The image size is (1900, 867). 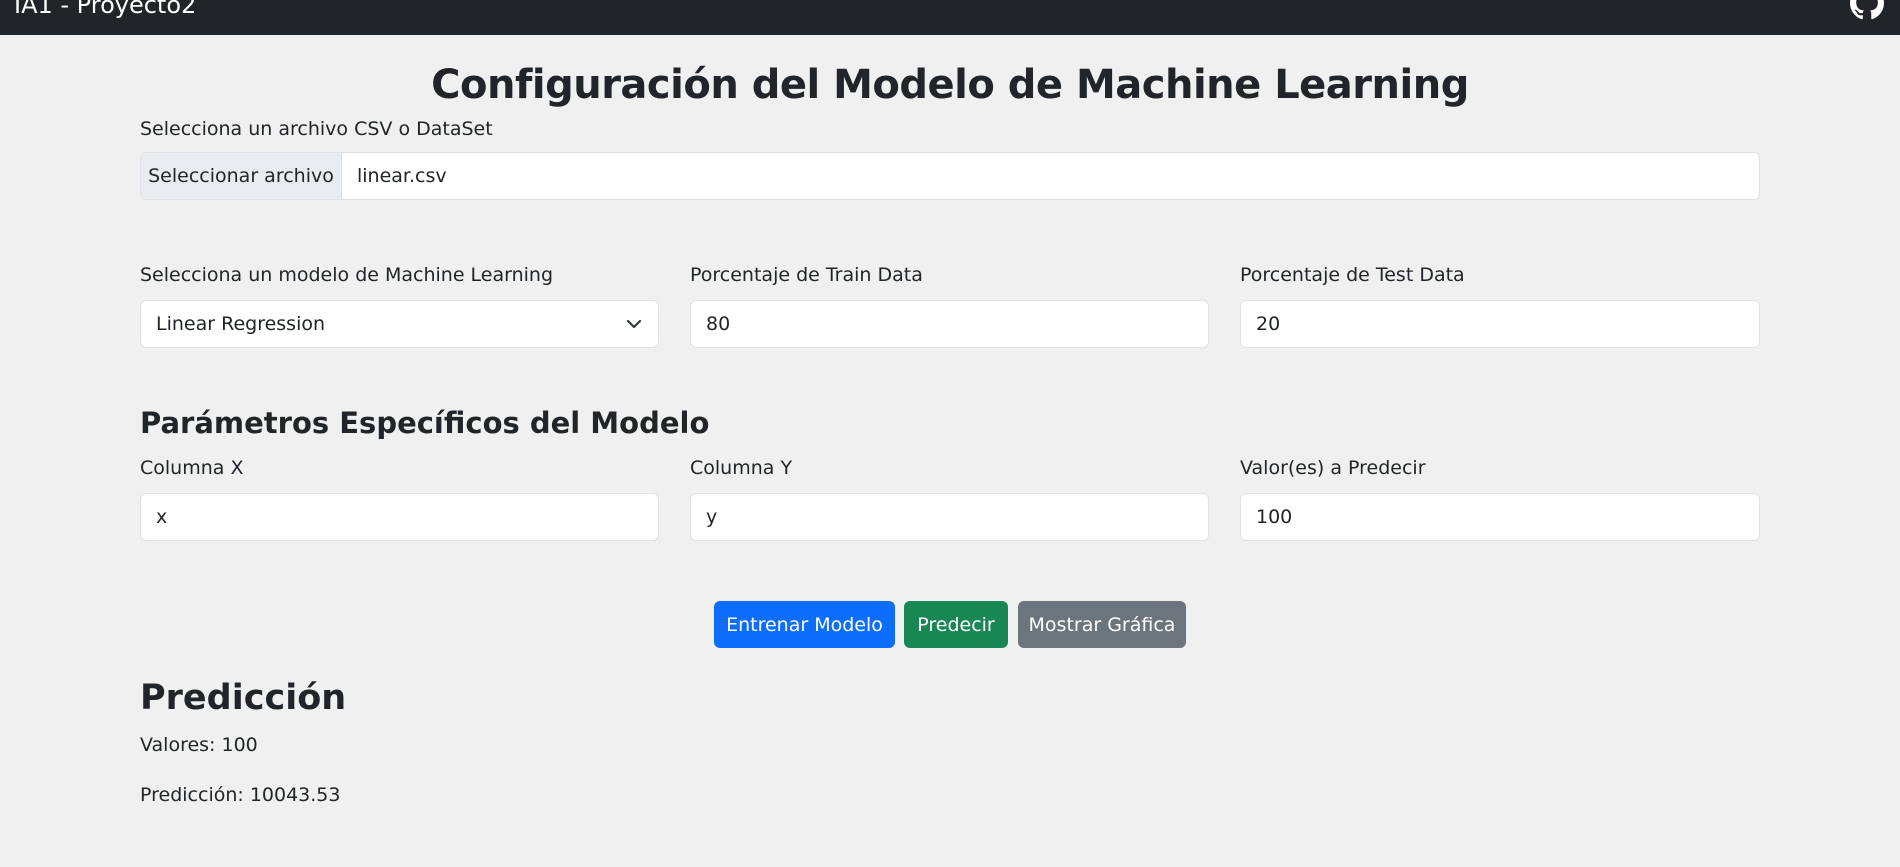 I want to click on column-x-label: Columna X, so click(x=192, y=468).